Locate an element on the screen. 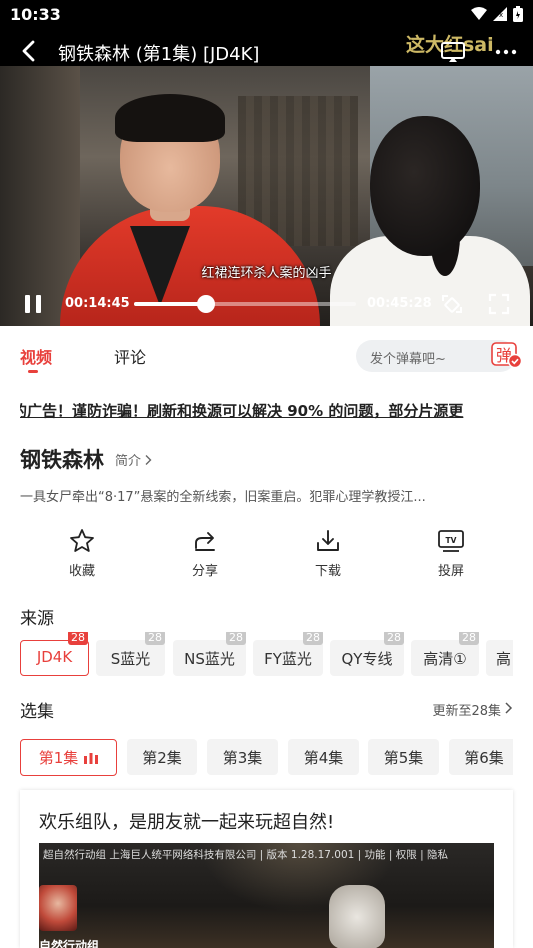 This screenshot has height=948, width=533. cast-button: TV 投屏 is located at coordinates (451, 552).